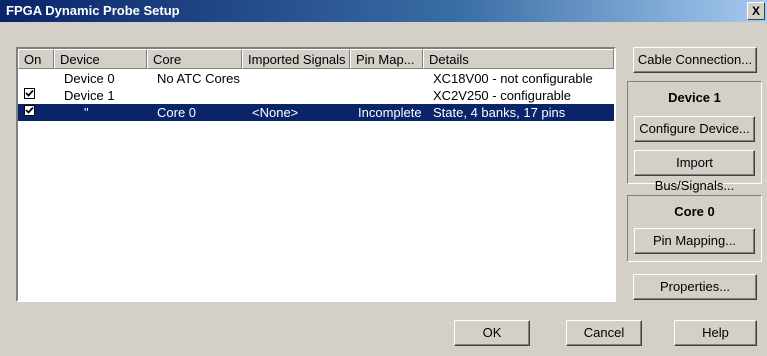  Describe the element at coordinates (383, 11) in the screenshot. I see `title-bar: FPGA Dynamic Probe Setup X` at that location.